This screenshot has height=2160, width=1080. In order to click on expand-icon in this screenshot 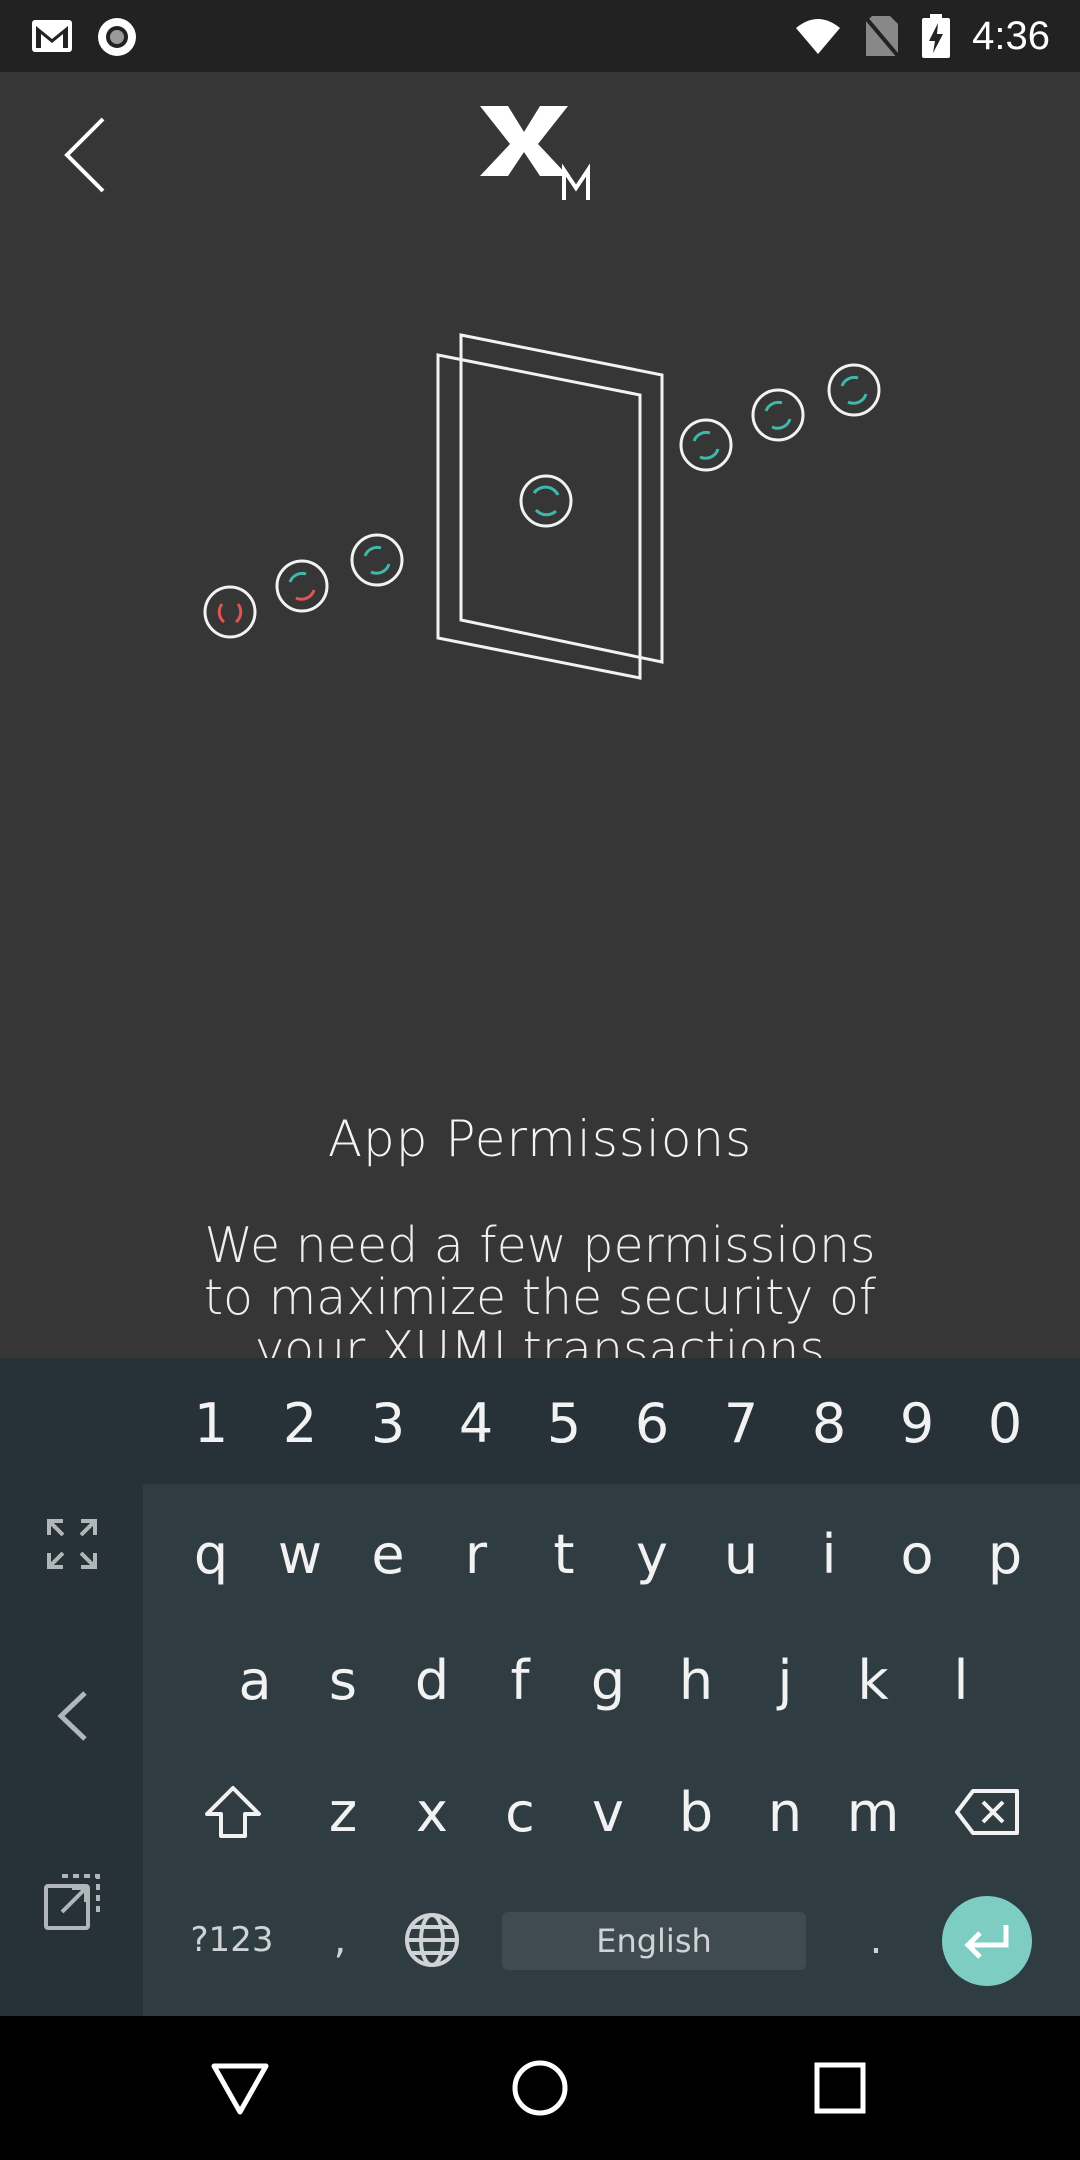, I will do `click(72, 1544)`.